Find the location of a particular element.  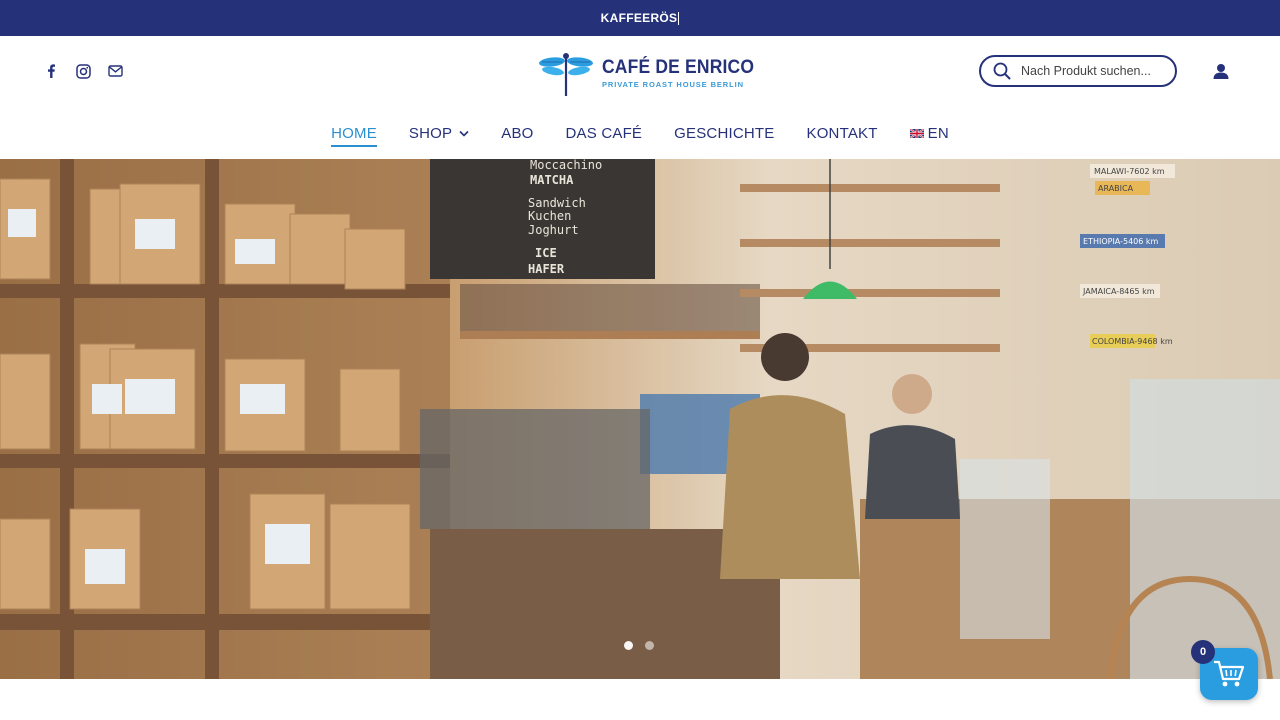

search-input is located at coordinates (1091, 71).